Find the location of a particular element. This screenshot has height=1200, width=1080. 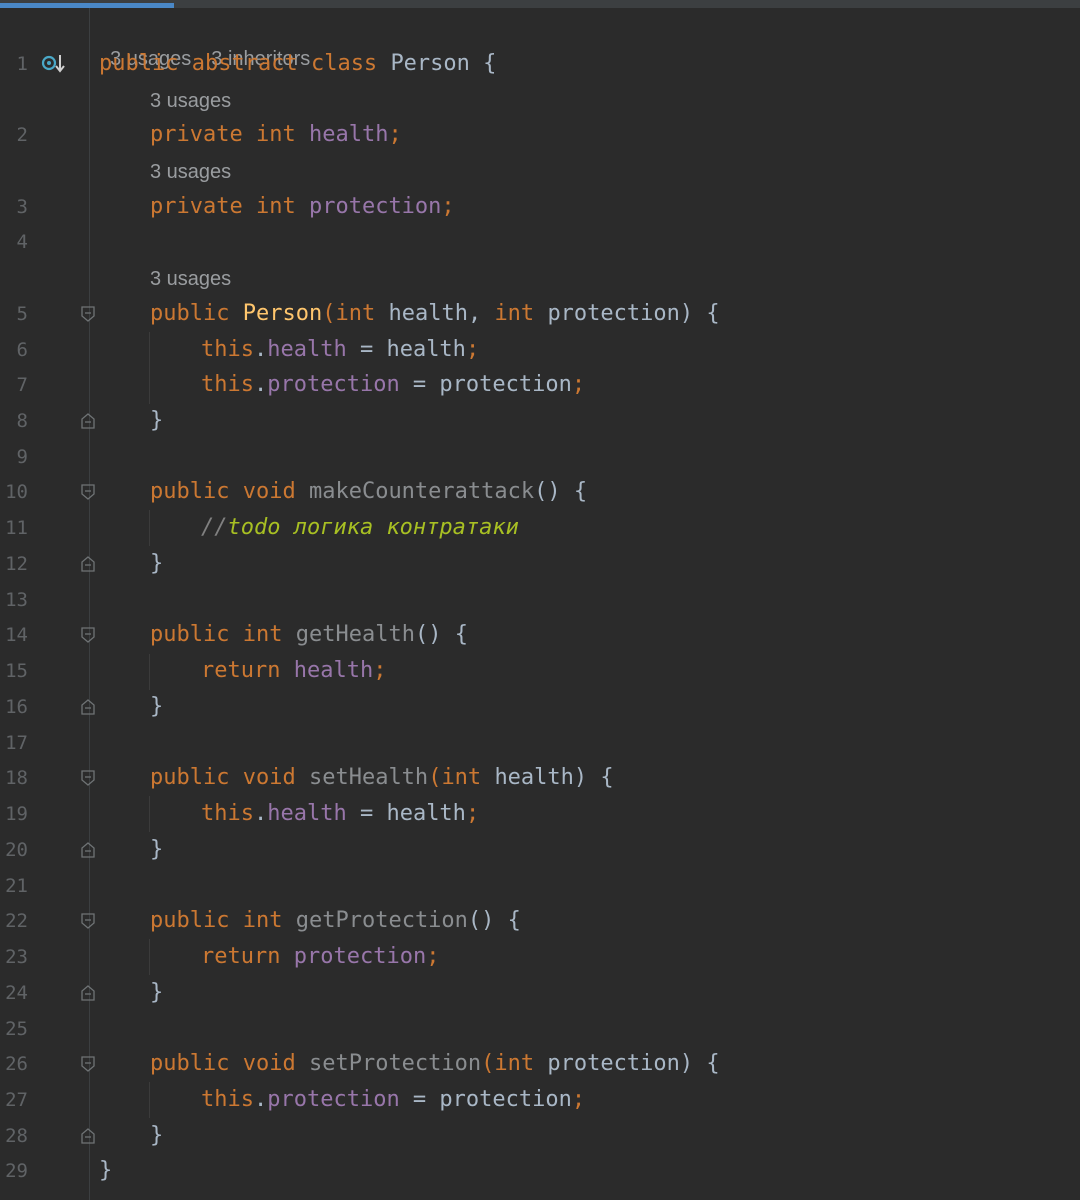

line-number: 22 is located at coordinates (16, 921).